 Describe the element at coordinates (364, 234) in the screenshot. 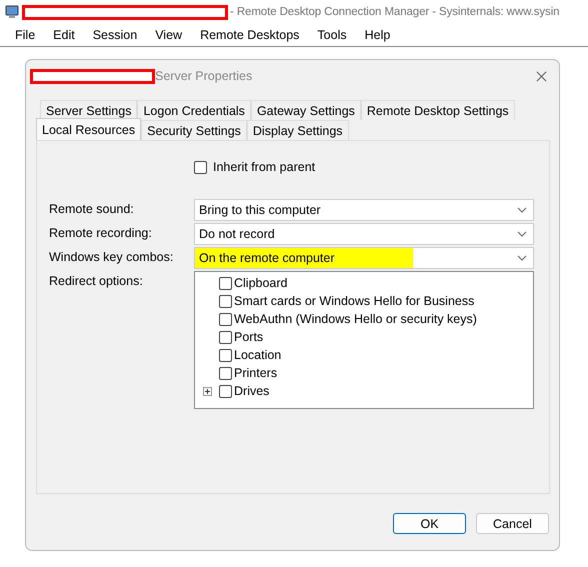

I see `dropdown: Do not record` at that location.